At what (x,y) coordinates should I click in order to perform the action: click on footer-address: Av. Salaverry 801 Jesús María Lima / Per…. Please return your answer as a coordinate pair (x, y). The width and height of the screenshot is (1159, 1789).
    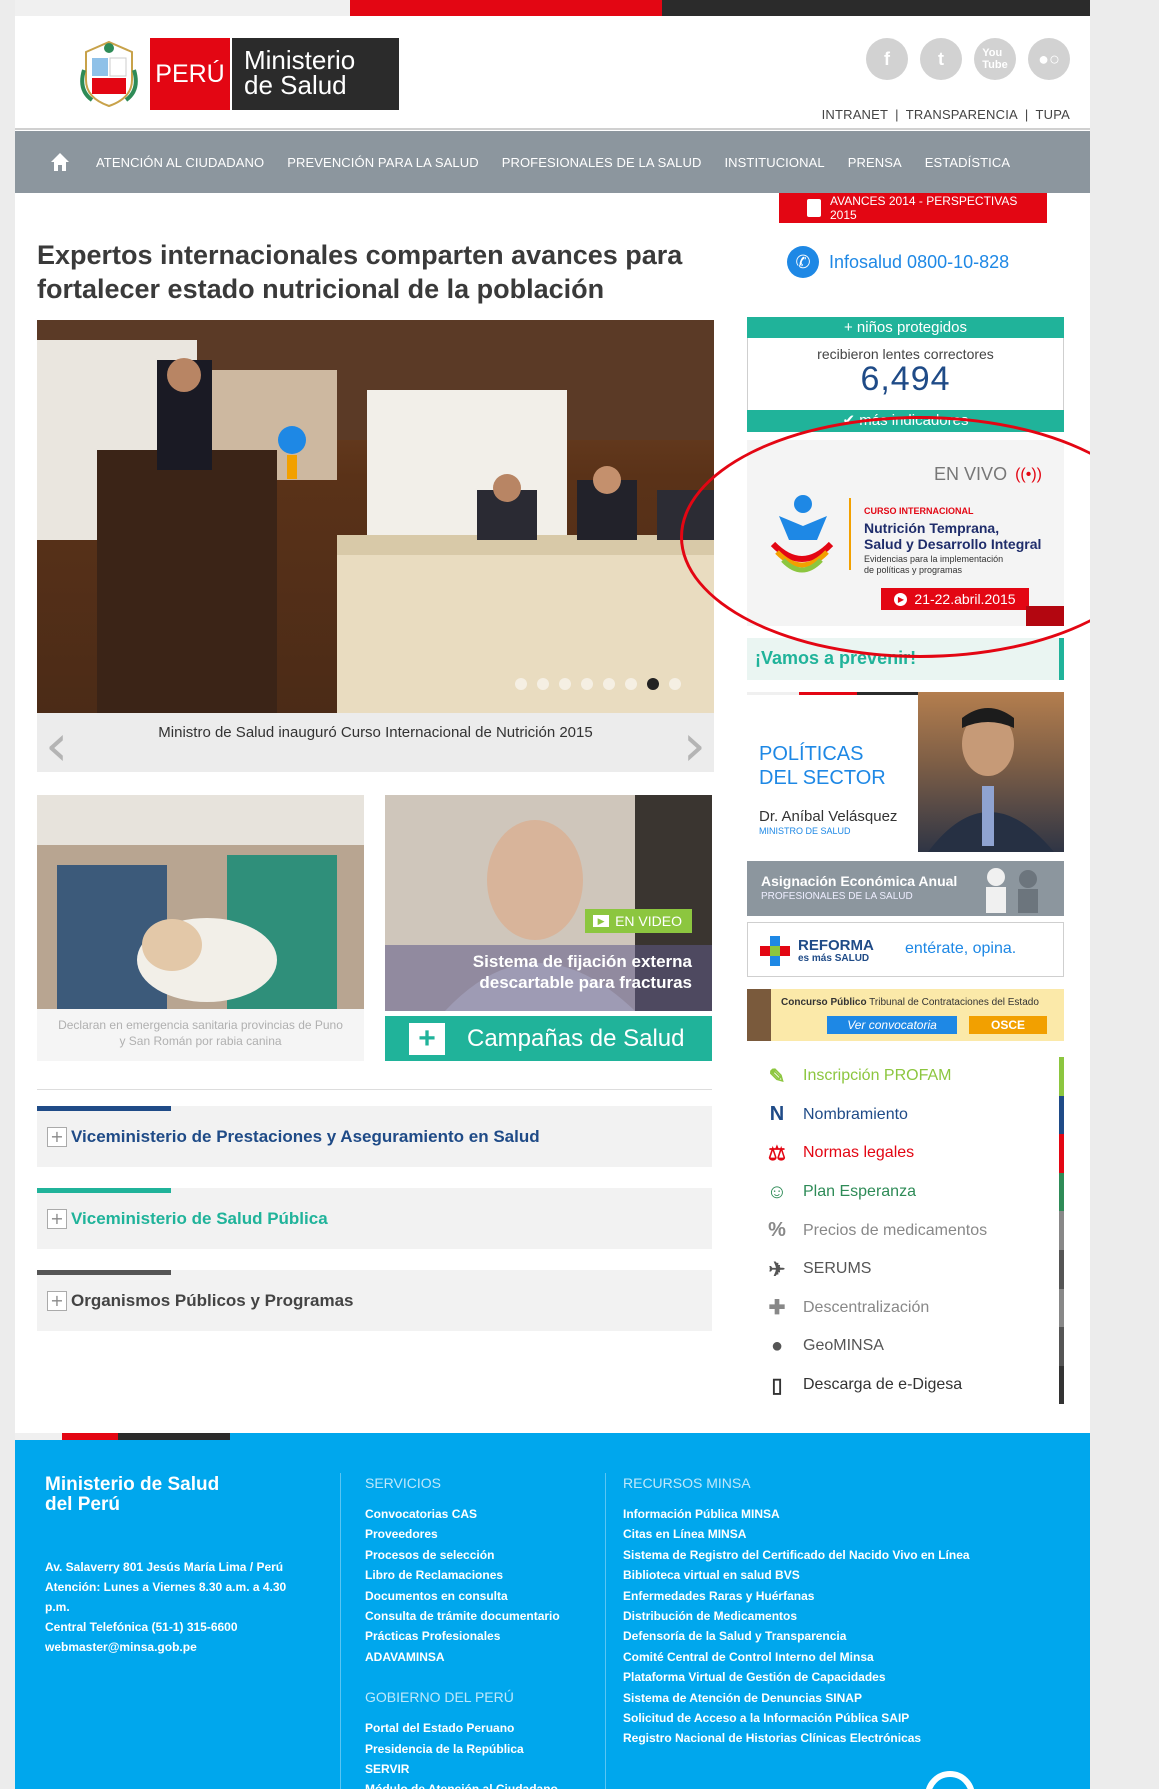
    Looking at the image, I should click on (164, 1567).